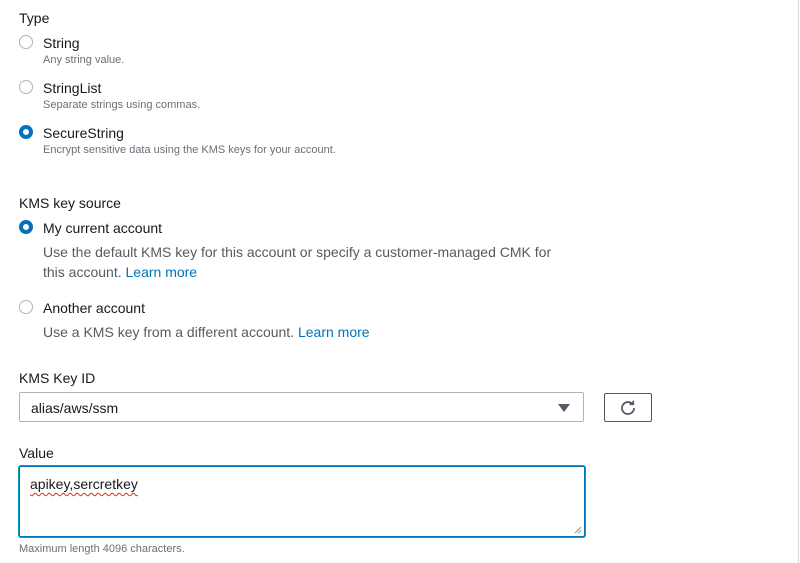 The width and height of the screenshot is (800, 563). Describe the element at coordinates (82, 272) in the screenshot. I see `kms-current-account-description-cont: this account.` at that location.